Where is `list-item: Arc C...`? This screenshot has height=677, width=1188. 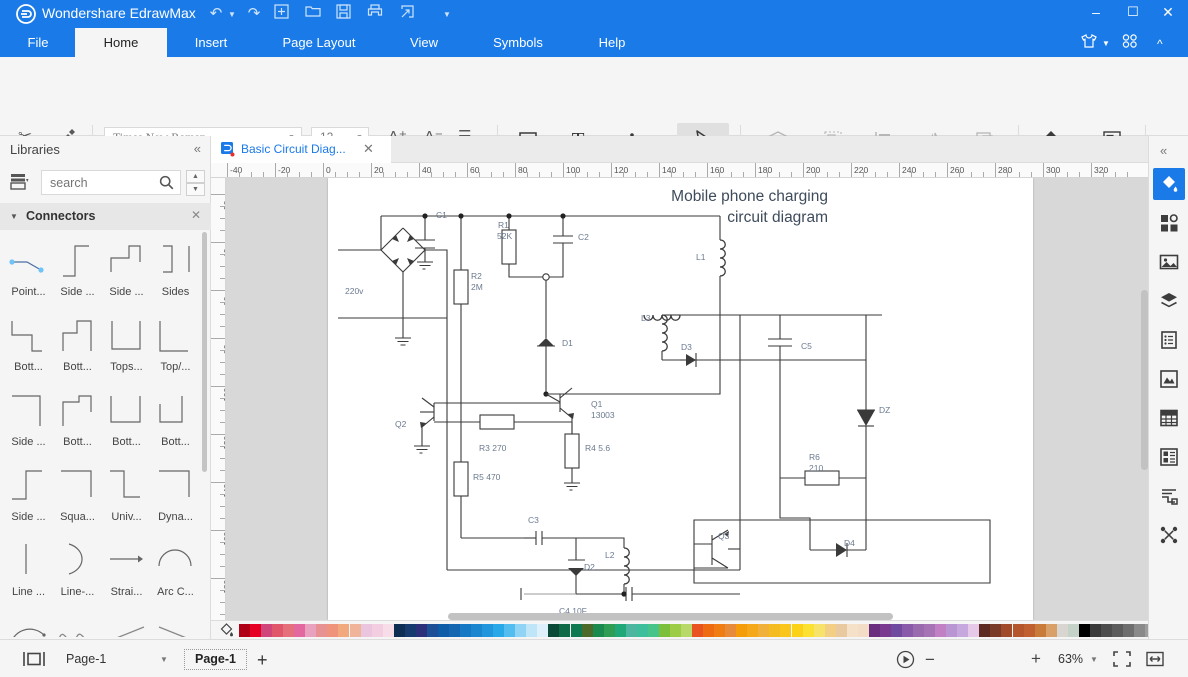
list-item: Arc C... is located at coordinates (175, 569).